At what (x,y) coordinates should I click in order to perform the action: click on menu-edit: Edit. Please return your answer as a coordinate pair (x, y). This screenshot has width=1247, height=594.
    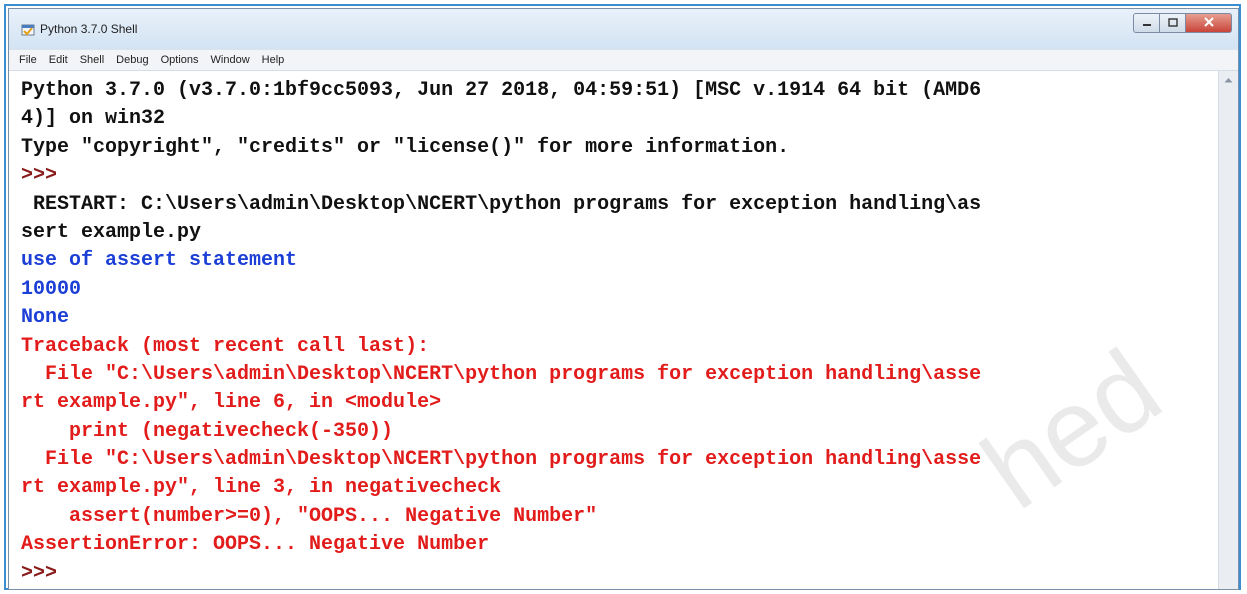
    Looking at the image, I should click on (58, 60).